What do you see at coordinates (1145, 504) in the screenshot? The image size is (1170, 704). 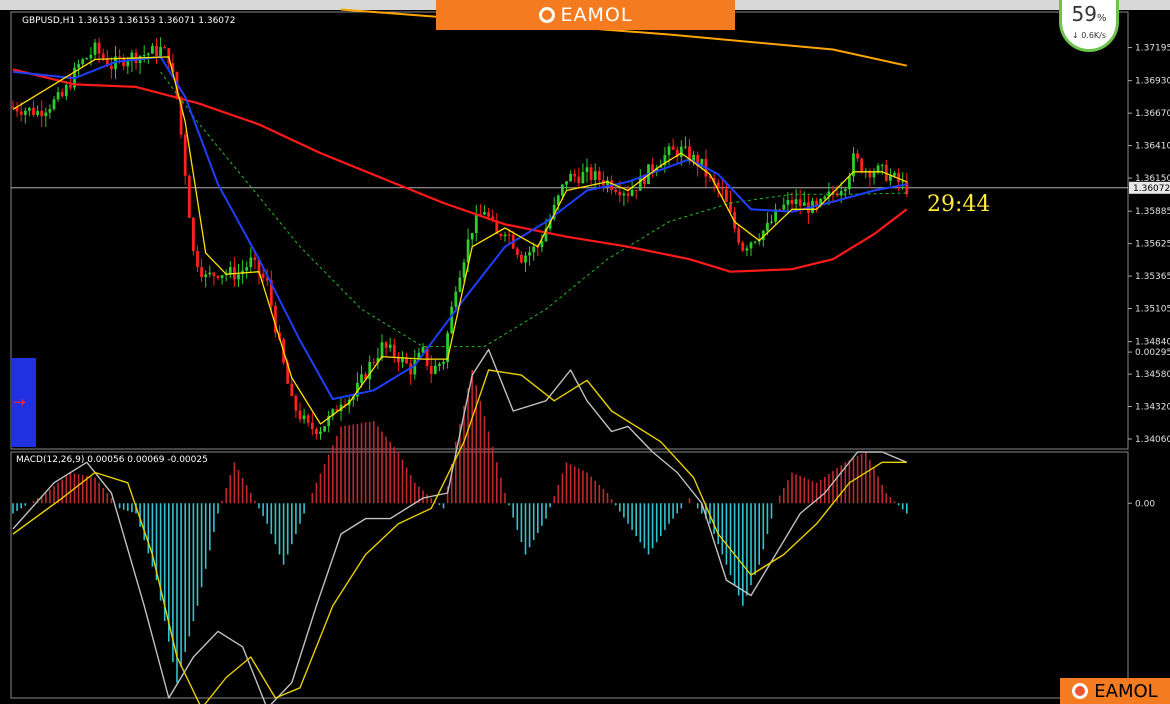 I see `macd-tick-label: 0.00` at bounding box center [1145, 504].